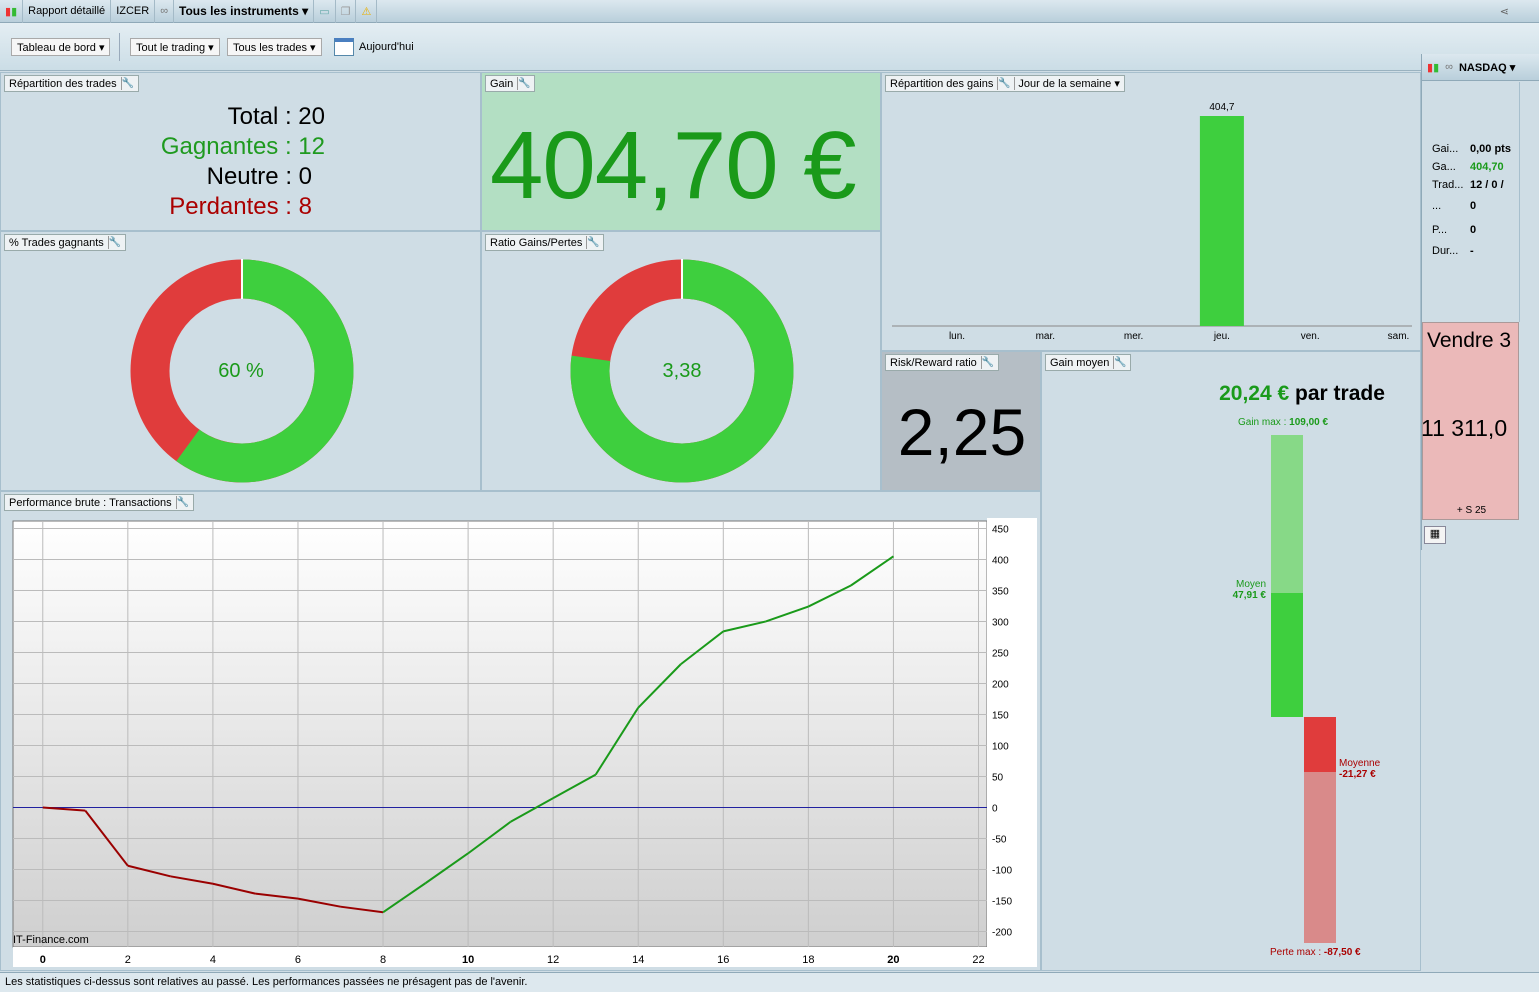  I want to click on average-suffix: par trade, so click(1337, 393).